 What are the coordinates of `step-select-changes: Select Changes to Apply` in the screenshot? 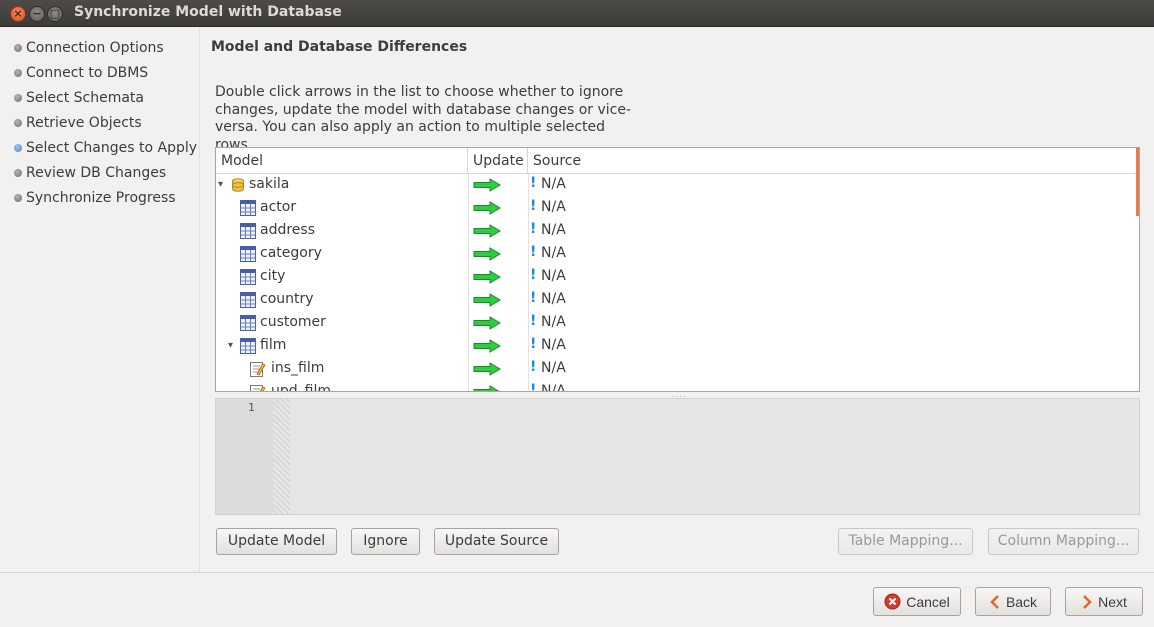 It's located at (105, 148).